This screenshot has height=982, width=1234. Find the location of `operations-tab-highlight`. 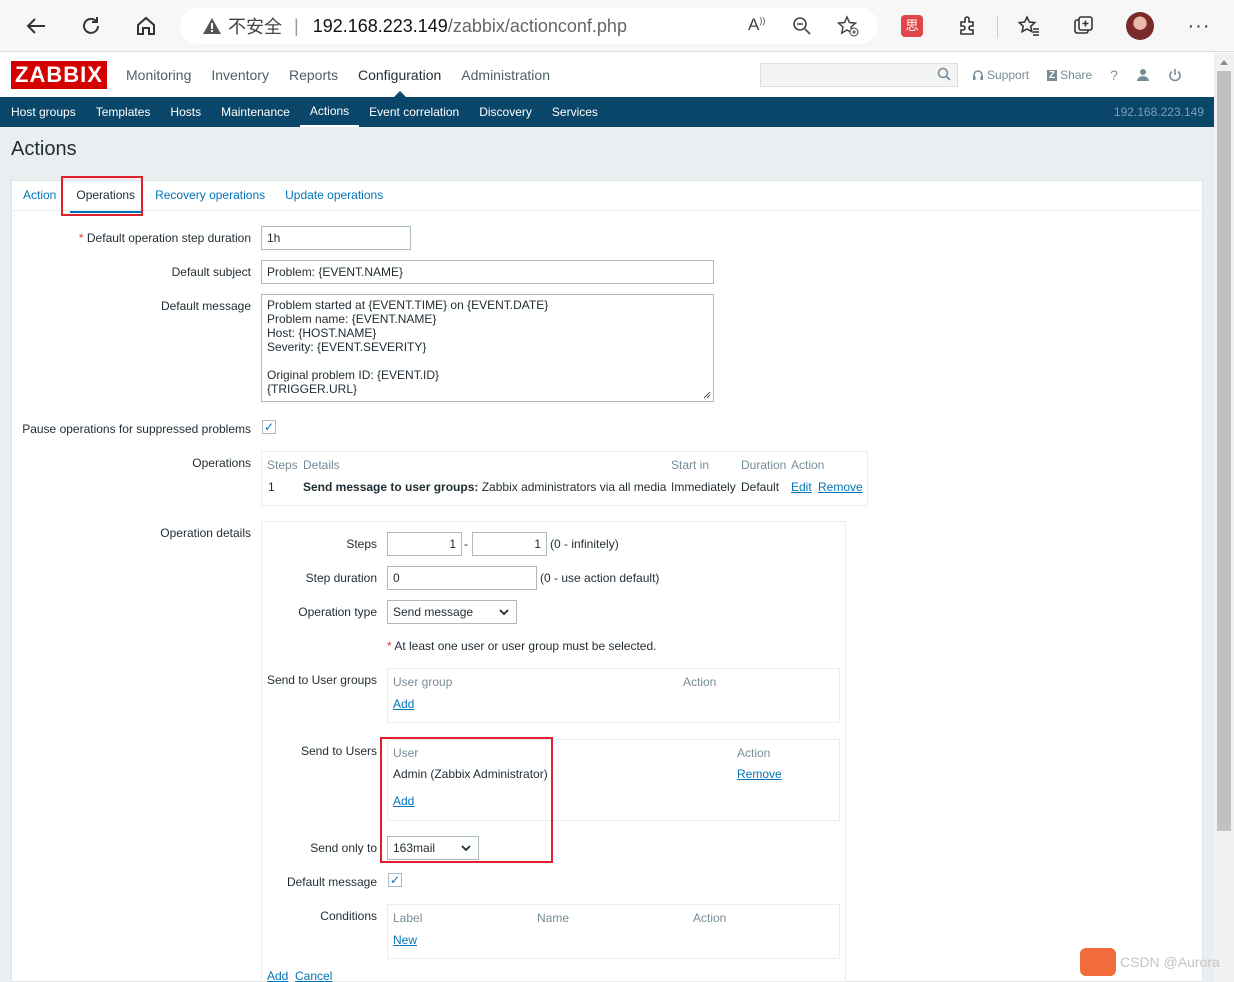

operations-tab-highlight is located at coordinates (102, 196).